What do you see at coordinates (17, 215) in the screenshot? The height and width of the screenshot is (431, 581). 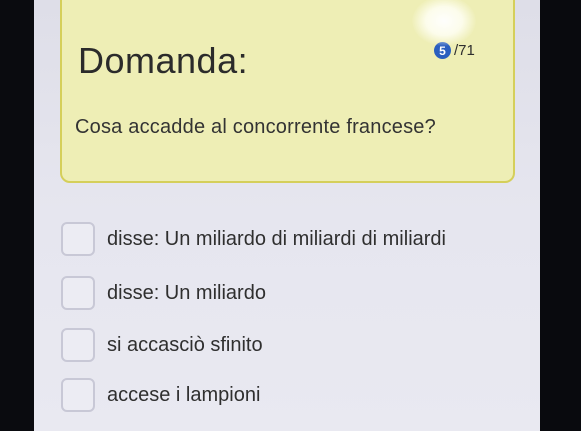 I see `device-bezel-left` at bounding box center [17, 215].